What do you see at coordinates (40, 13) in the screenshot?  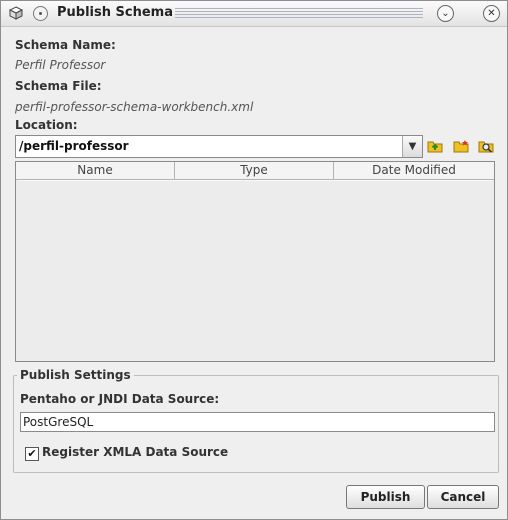 I see `circle-menu-icon` at bounding box center [40, 13].